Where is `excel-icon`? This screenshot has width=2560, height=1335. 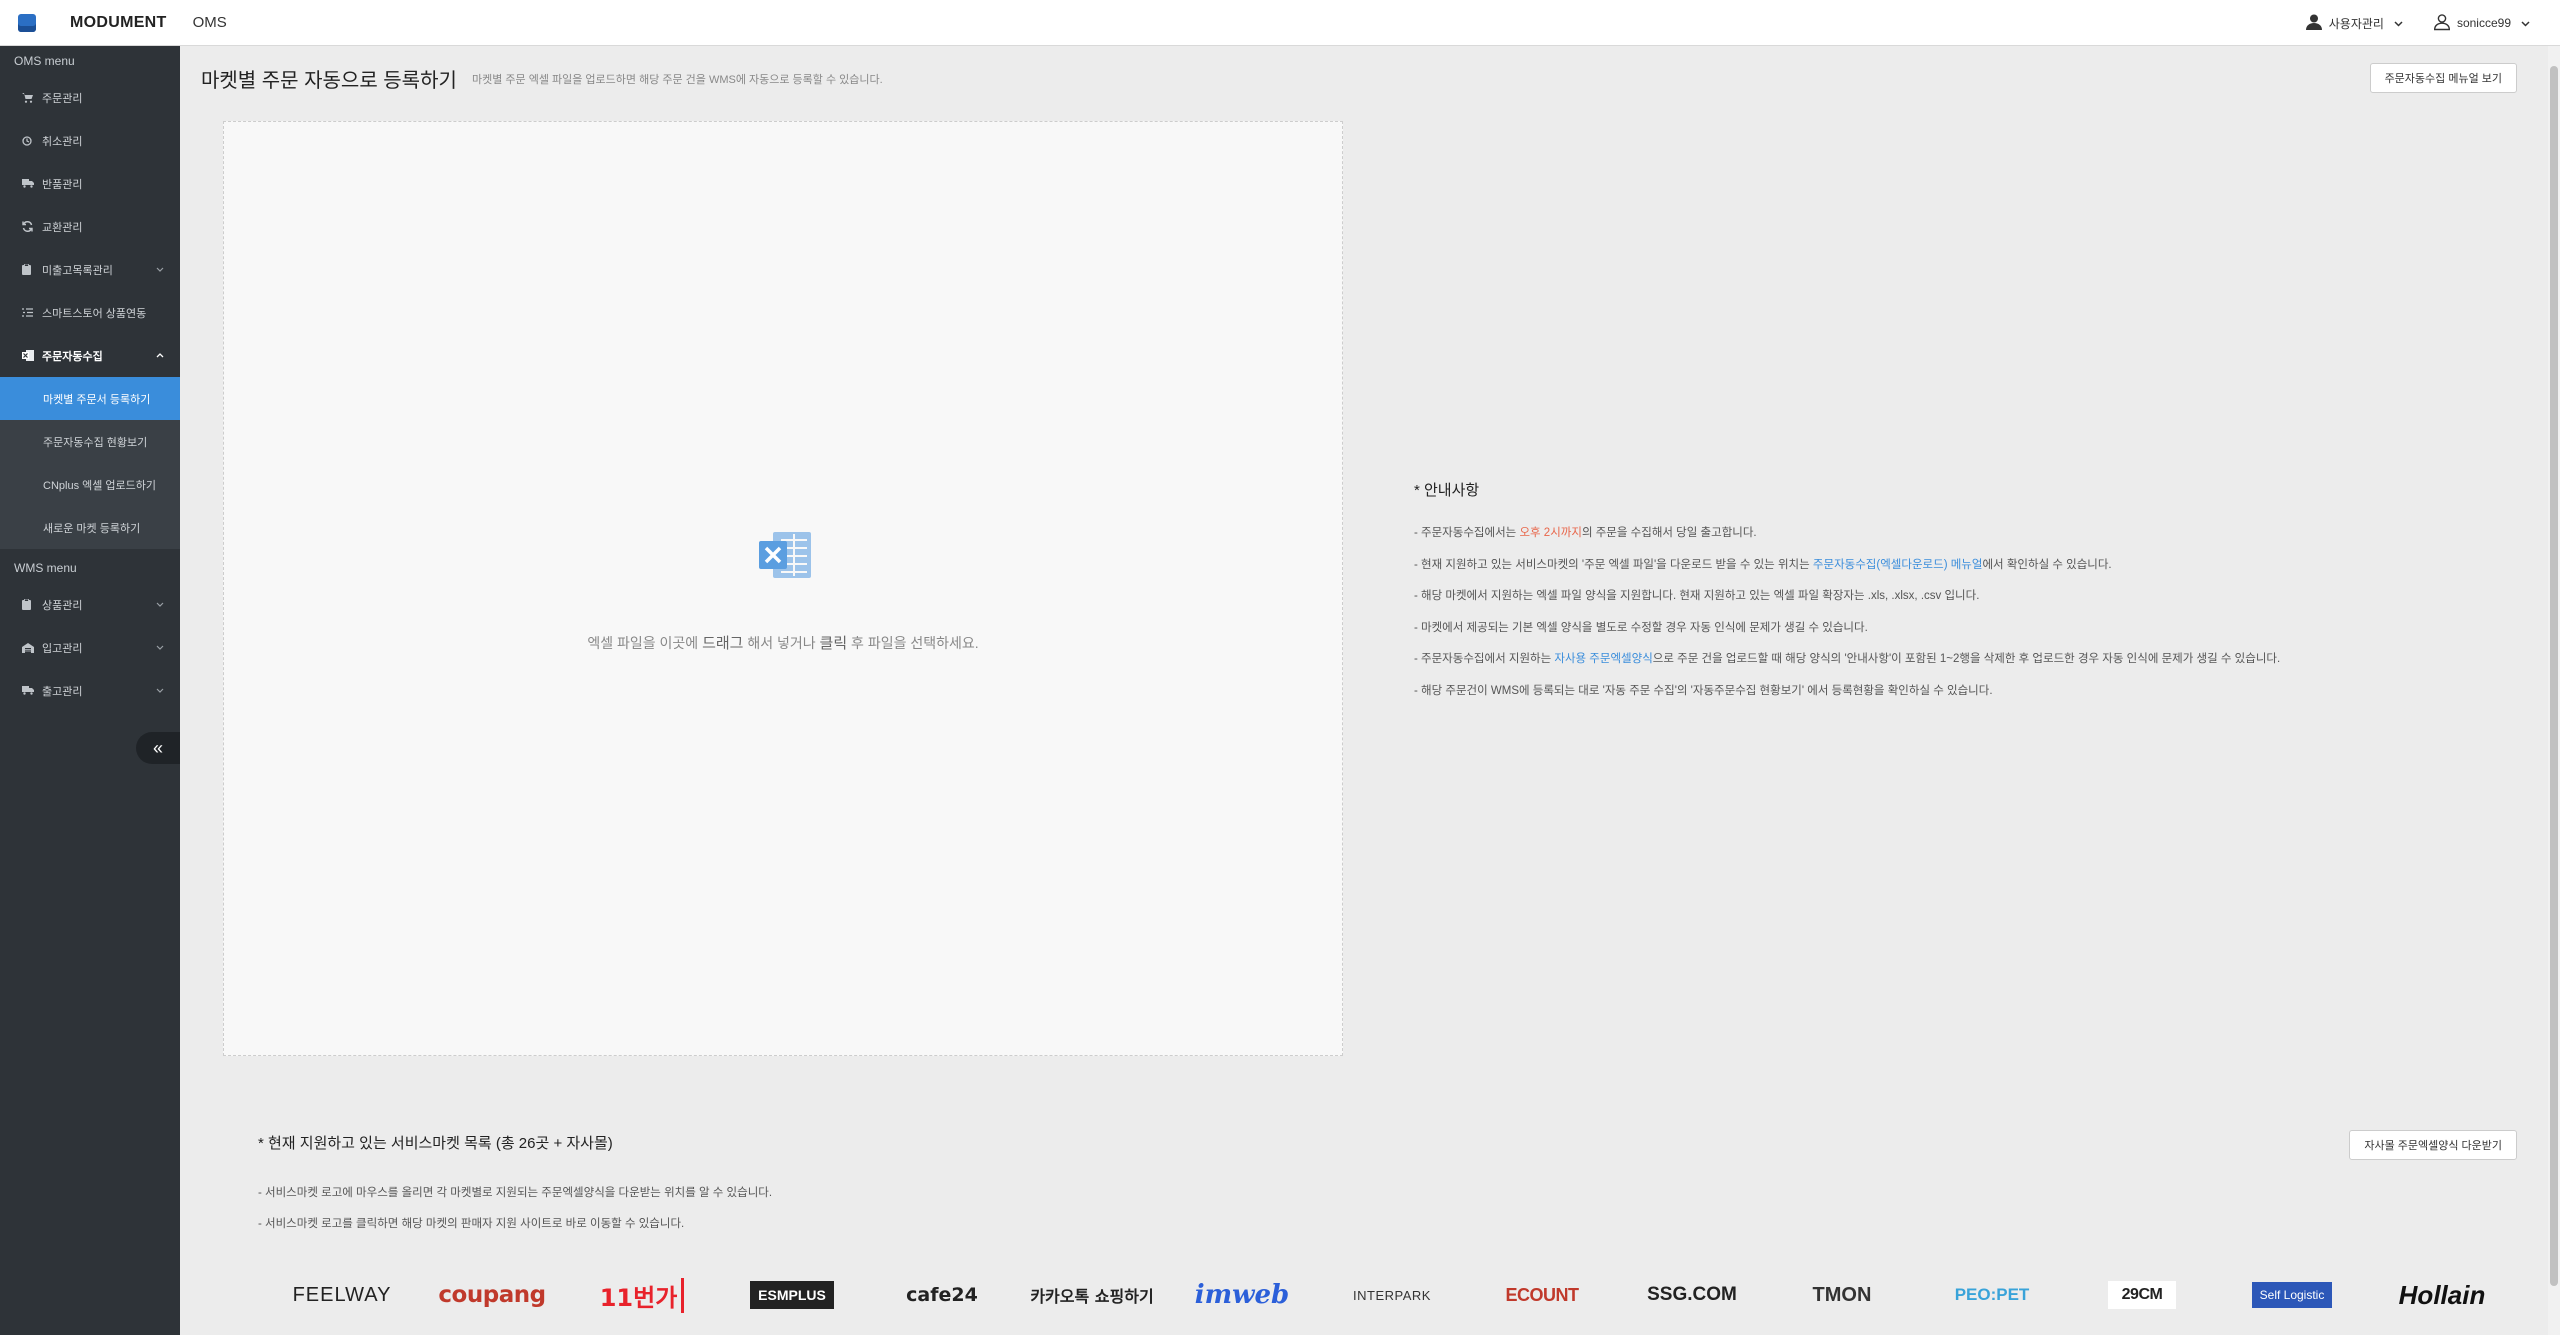
excel-icon is located at coordinates (32, 355).